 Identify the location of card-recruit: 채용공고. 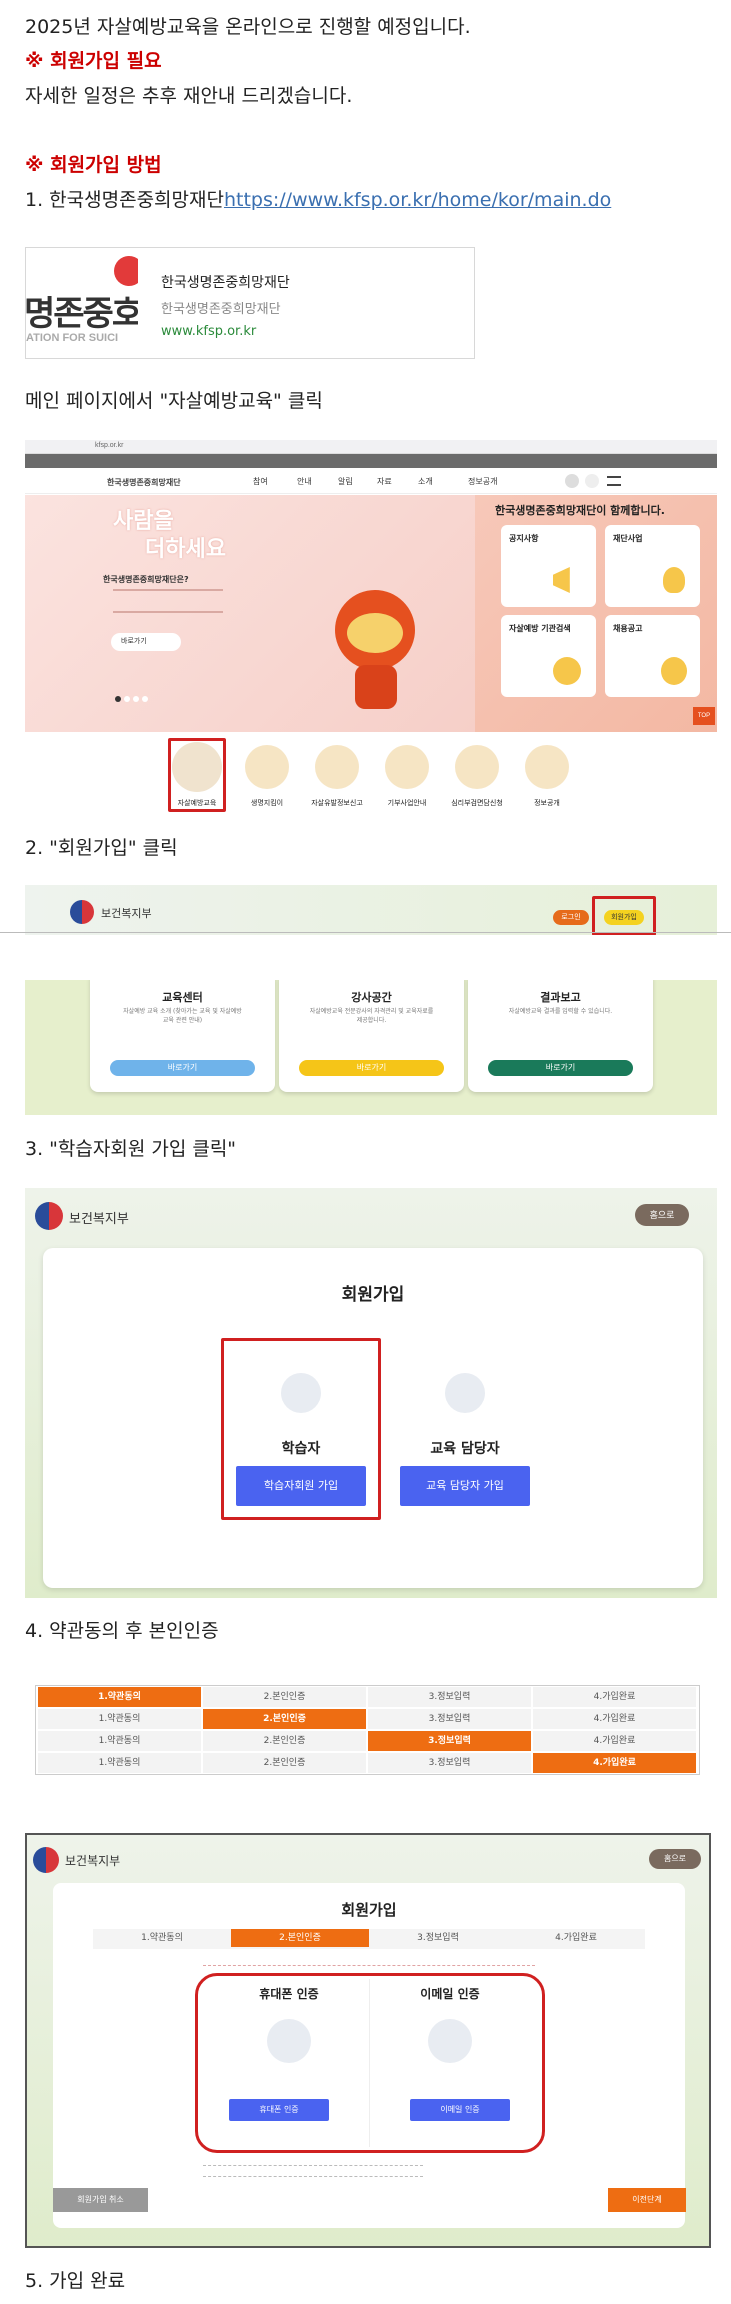
(652, 656).